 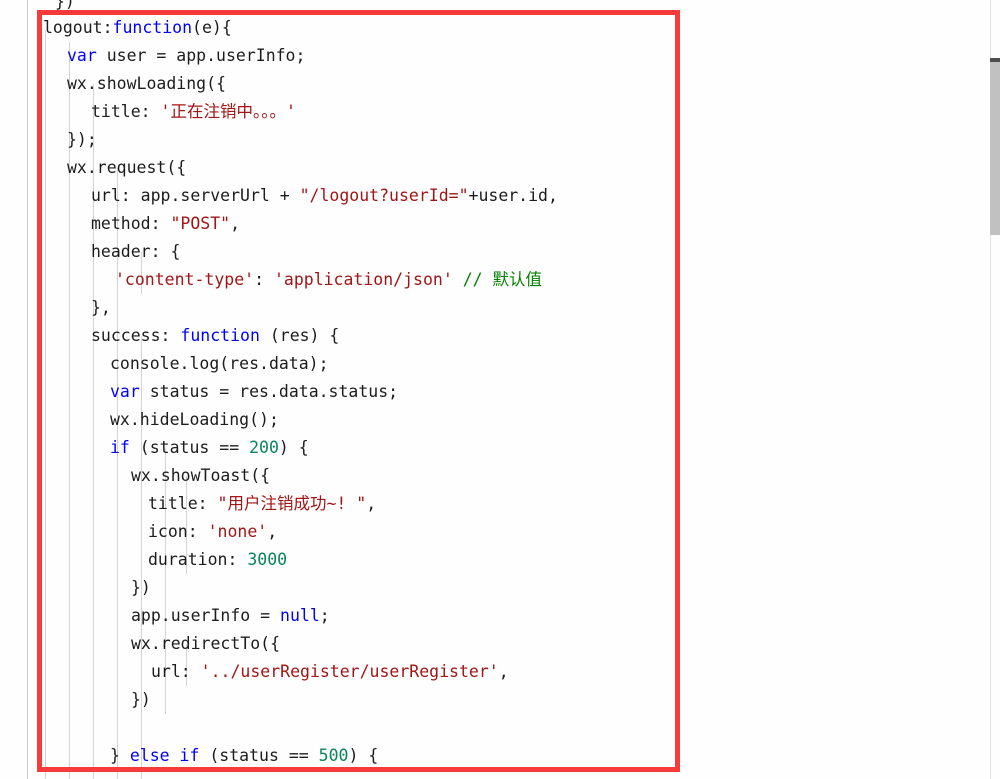 What do you see at coordinates (194, 419) in the screenshot?
I see `code-token-plain: wx.hideLoading();` at bounding box center [194, 419].